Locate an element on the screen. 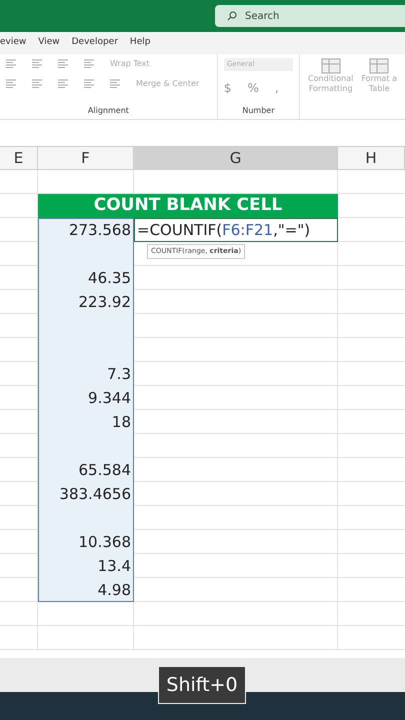  column-header: H is located at coordinates (371, 158).